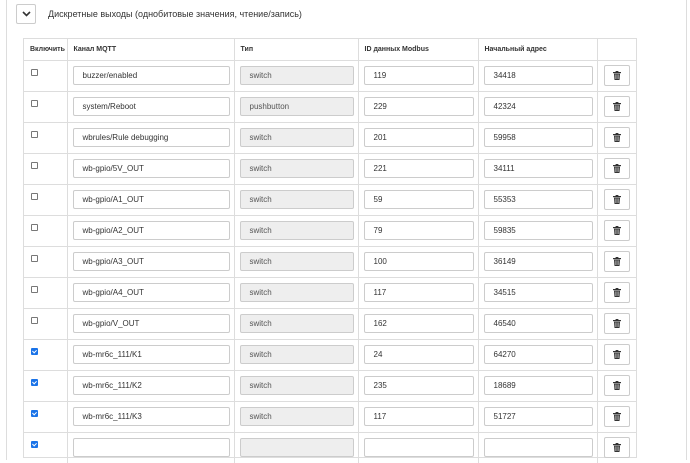 Image resolution: width=690 pixels, height=463 pixels. What do you see at coordinates (418, 75) in the screenshot?
I see `modbus-id-input: 119` at bounding box center [418, 75].